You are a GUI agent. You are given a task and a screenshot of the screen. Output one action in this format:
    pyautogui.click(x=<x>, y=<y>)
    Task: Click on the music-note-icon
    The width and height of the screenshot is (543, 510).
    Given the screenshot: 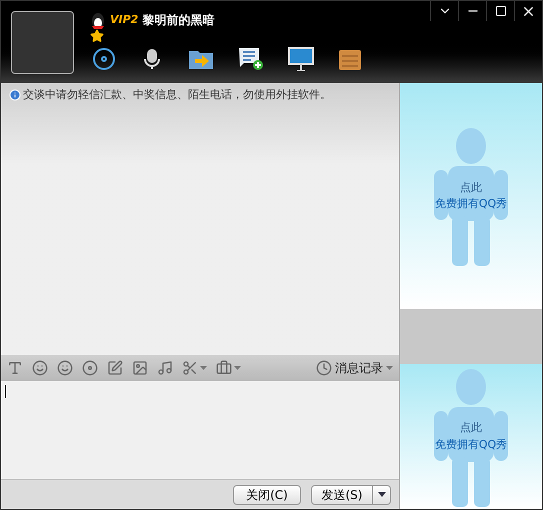 What is the action you would take?
    pyautogui.click(x=165, y=368)
    